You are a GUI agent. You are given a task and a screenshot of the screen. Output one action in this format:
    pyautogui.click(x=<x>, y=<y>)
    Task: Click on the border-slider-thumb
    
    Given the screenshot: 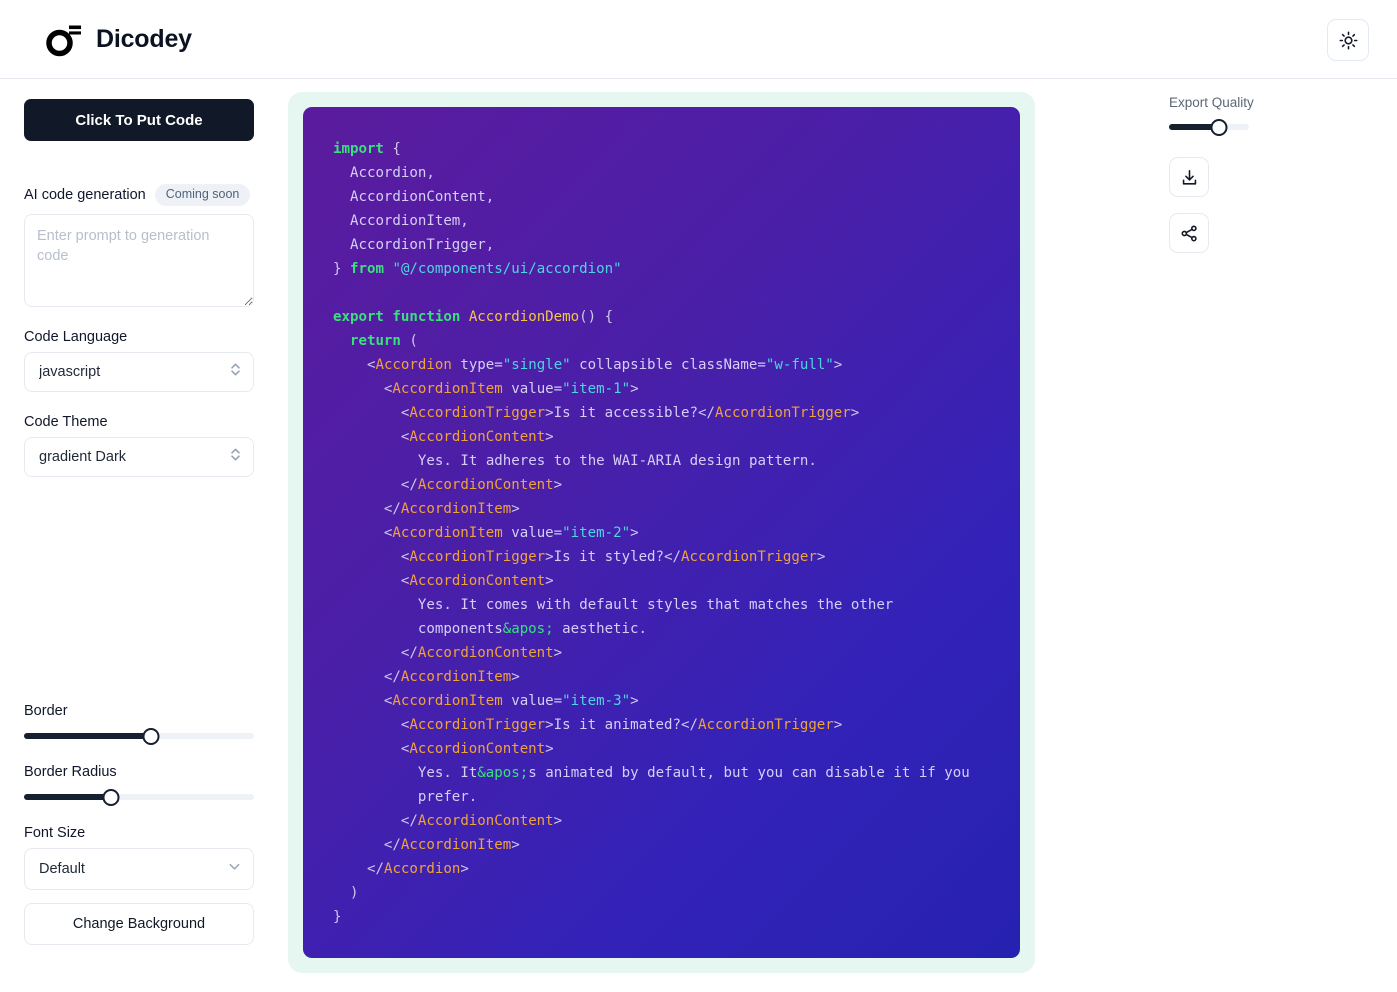 What is the action you would take?
    pyautogui.click(x=150, y=736)
    